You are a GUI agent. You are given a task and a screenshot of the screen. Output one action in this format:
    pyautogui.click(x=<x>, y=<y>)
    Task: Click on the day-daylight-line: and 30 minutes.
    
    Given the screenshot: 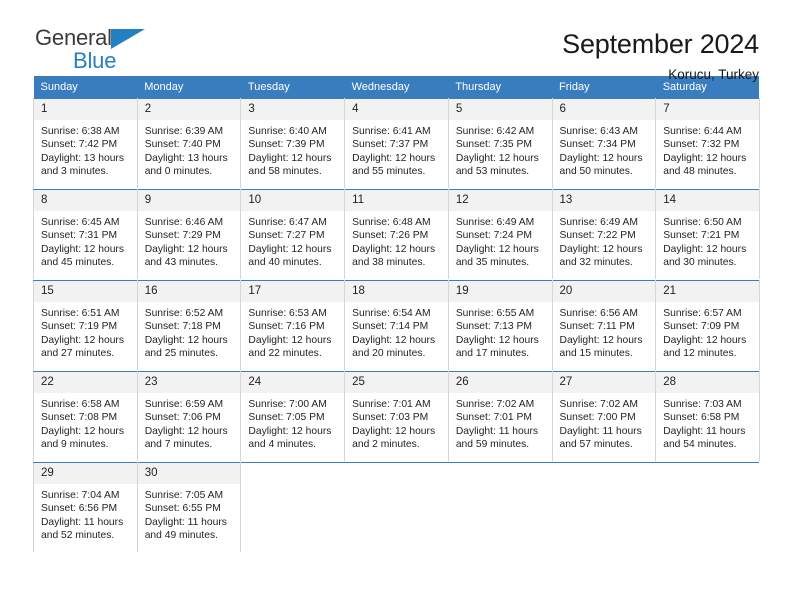 What is the action you would take?
    pyautogui.click(x=700, y=263)
    